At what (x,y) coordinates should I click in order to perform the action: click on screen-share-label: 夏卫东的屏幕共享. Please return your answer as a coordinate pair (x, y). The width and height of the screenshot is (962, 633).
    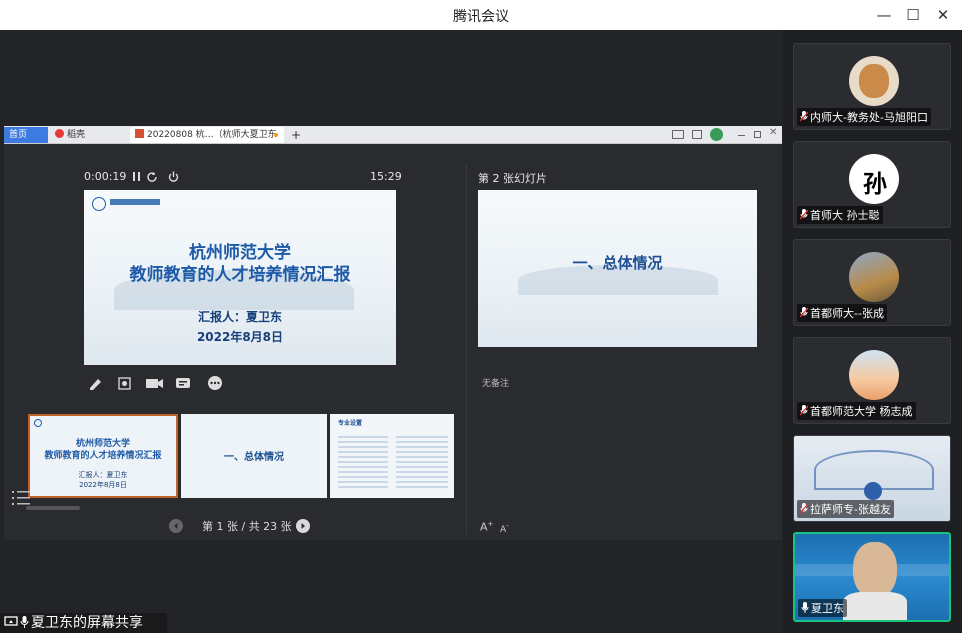
    Looking at the image, I should click on (83, 623).